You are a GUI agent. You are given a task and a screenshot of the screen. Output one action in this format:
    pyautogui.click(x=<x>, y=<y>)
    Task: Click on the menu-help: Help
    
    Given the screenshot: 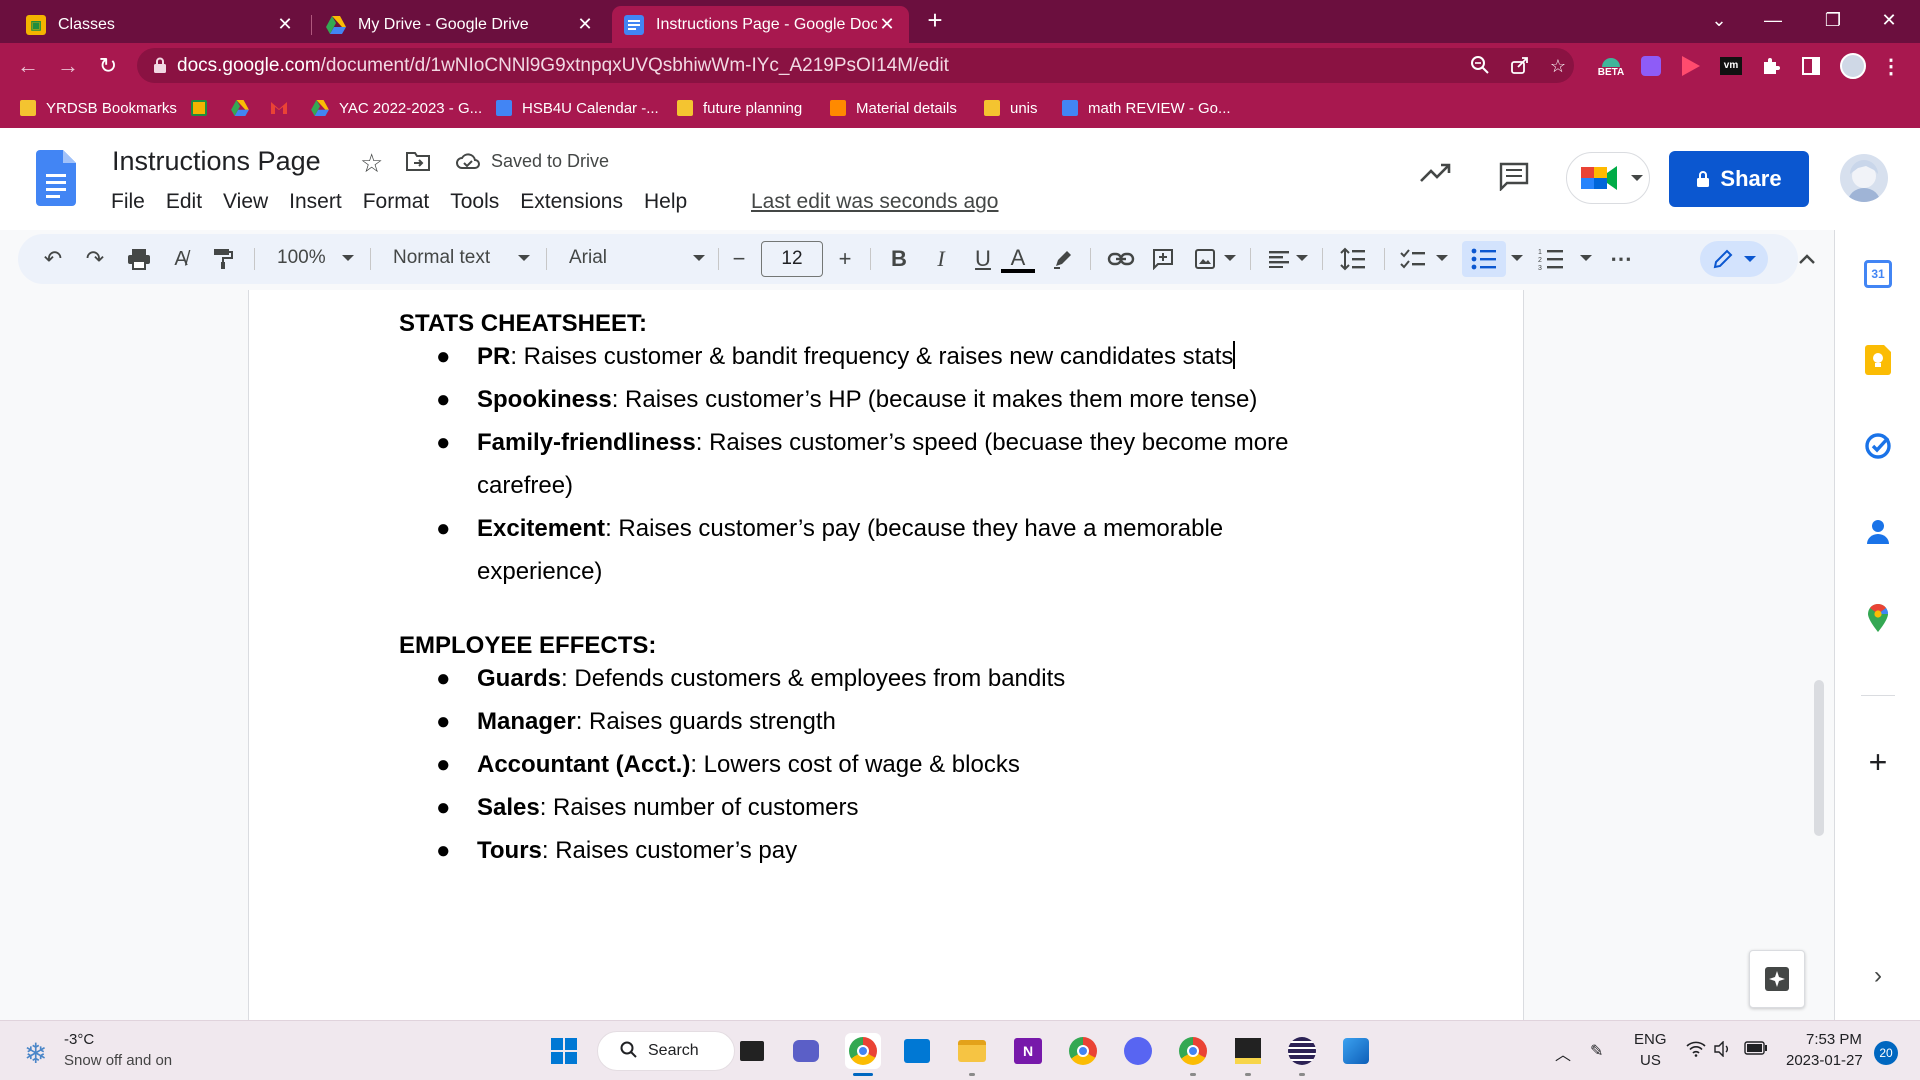 What is the action you would take?
    pyautogui.click(x=665, y=202)
    